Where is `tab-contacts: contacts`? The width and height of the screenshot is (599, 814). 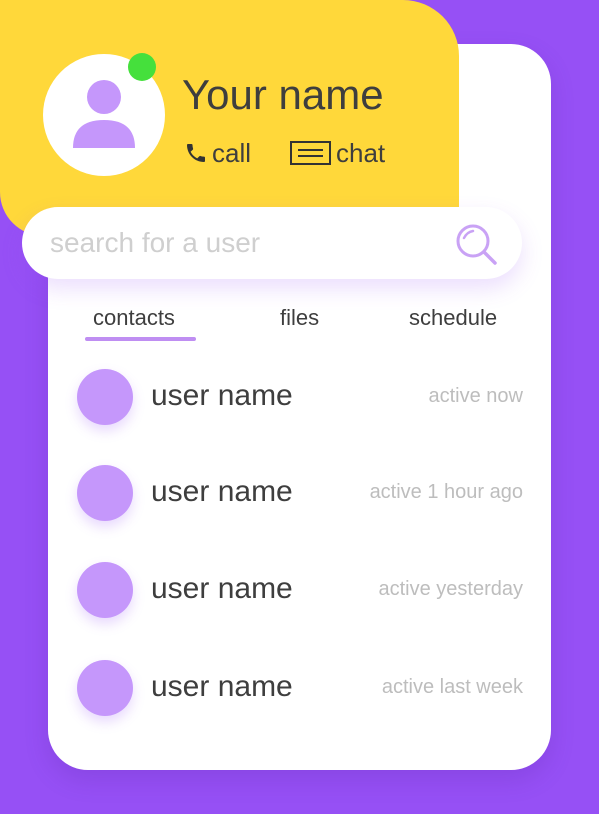 tab-contacts: contacts is located at coordinates (134, 318).